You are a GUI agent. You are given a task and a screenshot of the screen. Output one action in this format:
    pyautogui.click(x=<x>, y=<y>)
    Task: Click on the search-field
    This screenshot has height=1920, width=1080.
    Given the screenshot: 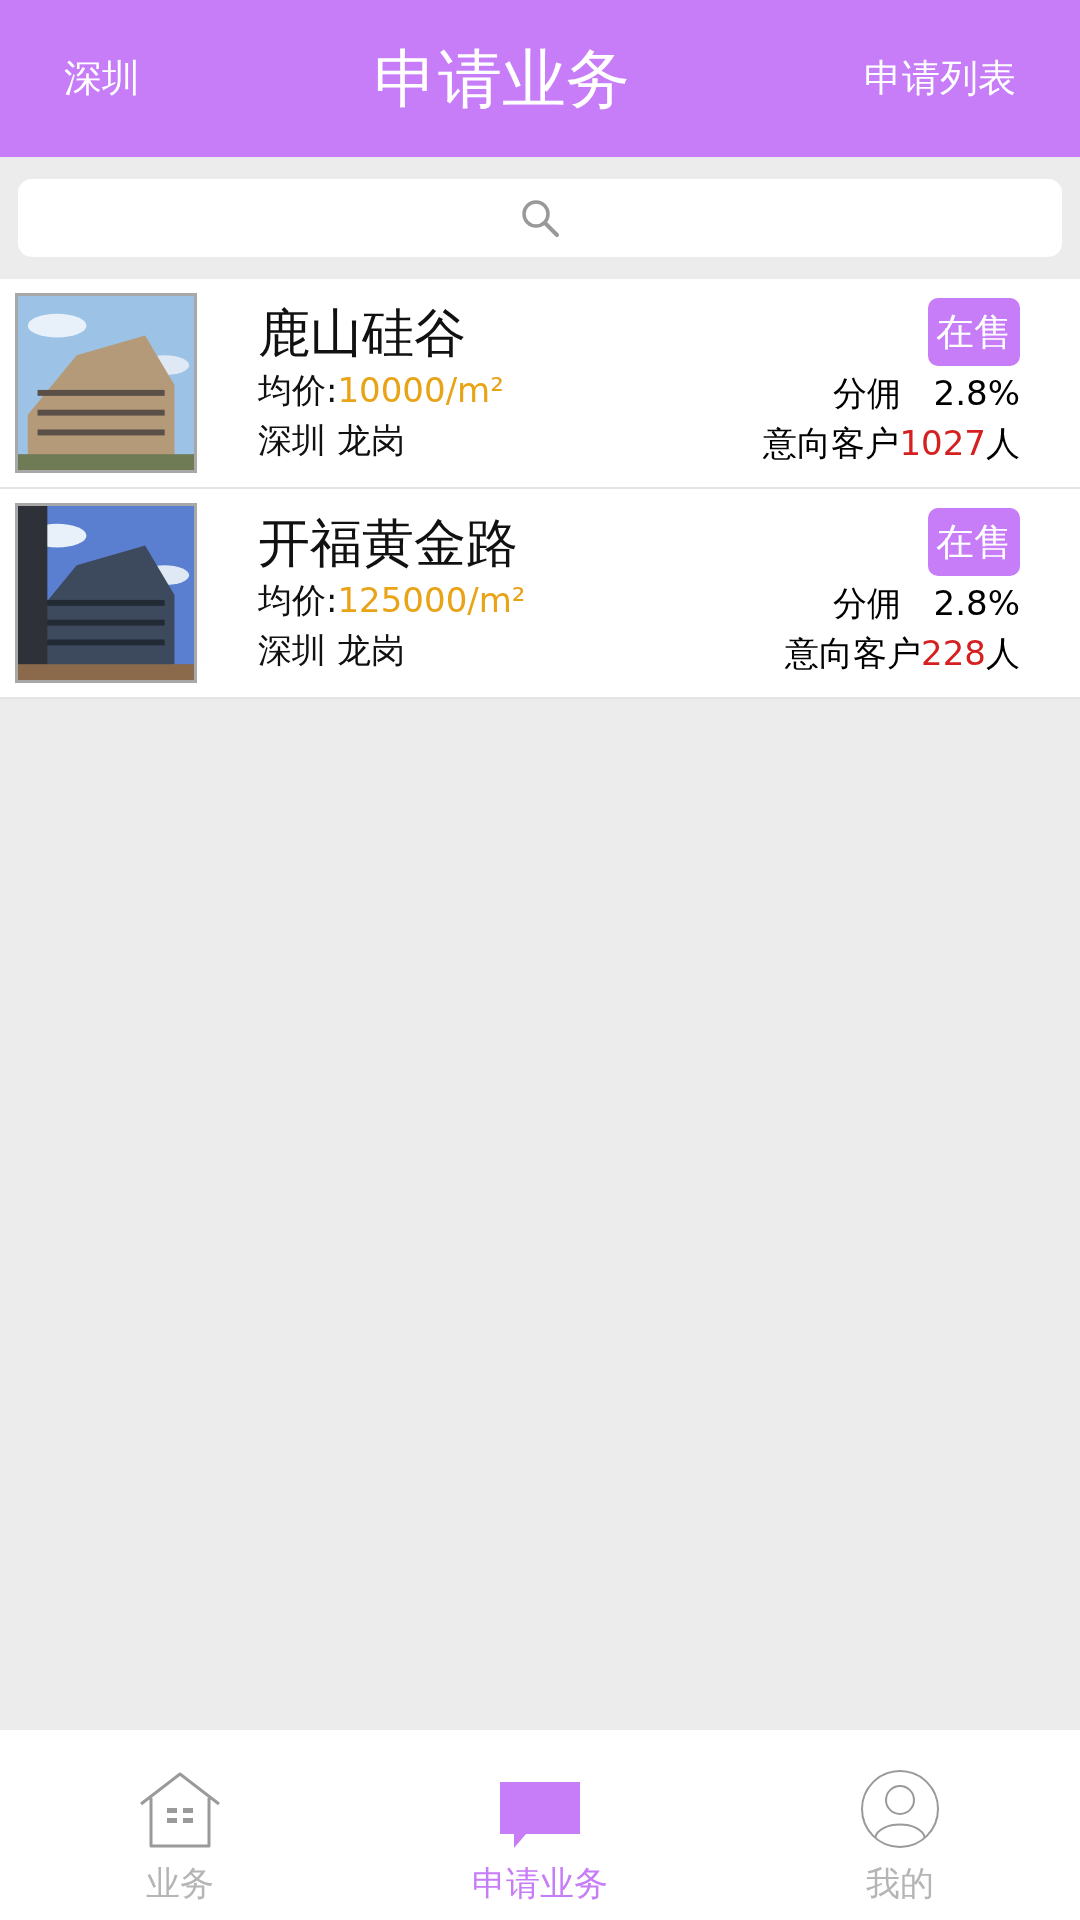 What is the action you would take?
    pyautogui.click(x=540, y=218)
    